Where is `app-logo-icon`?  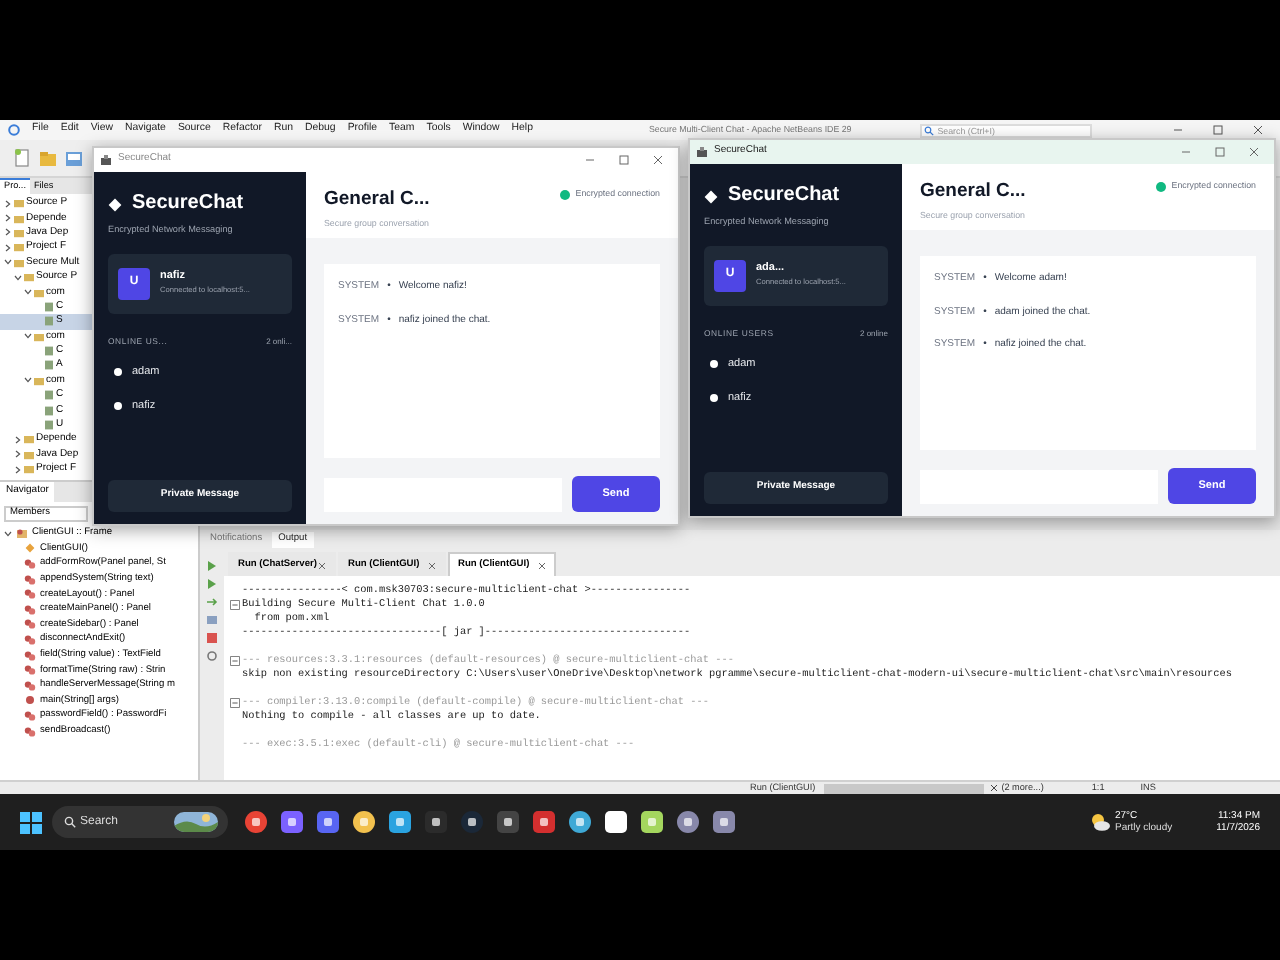 app-logo-icon is located at coordinates (14, 130).